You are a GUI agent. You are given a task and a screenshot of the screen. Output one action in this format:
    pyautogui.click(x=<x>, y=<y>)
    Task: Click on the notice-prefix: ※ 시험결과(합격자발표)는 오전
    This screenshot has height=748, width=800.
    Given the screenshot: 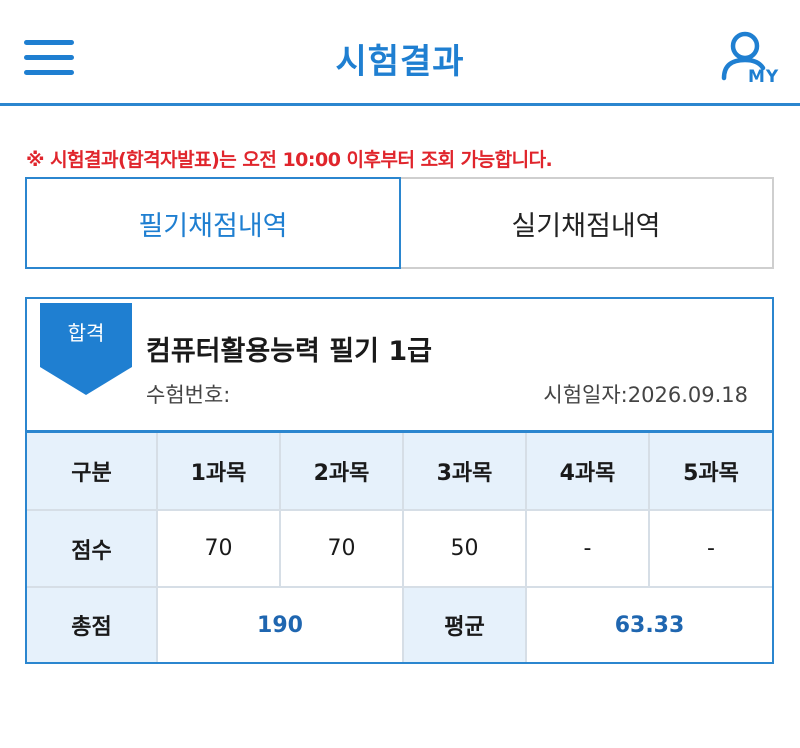 What is the action you would take?
    pyautogui.click(x=154, y=160)
    